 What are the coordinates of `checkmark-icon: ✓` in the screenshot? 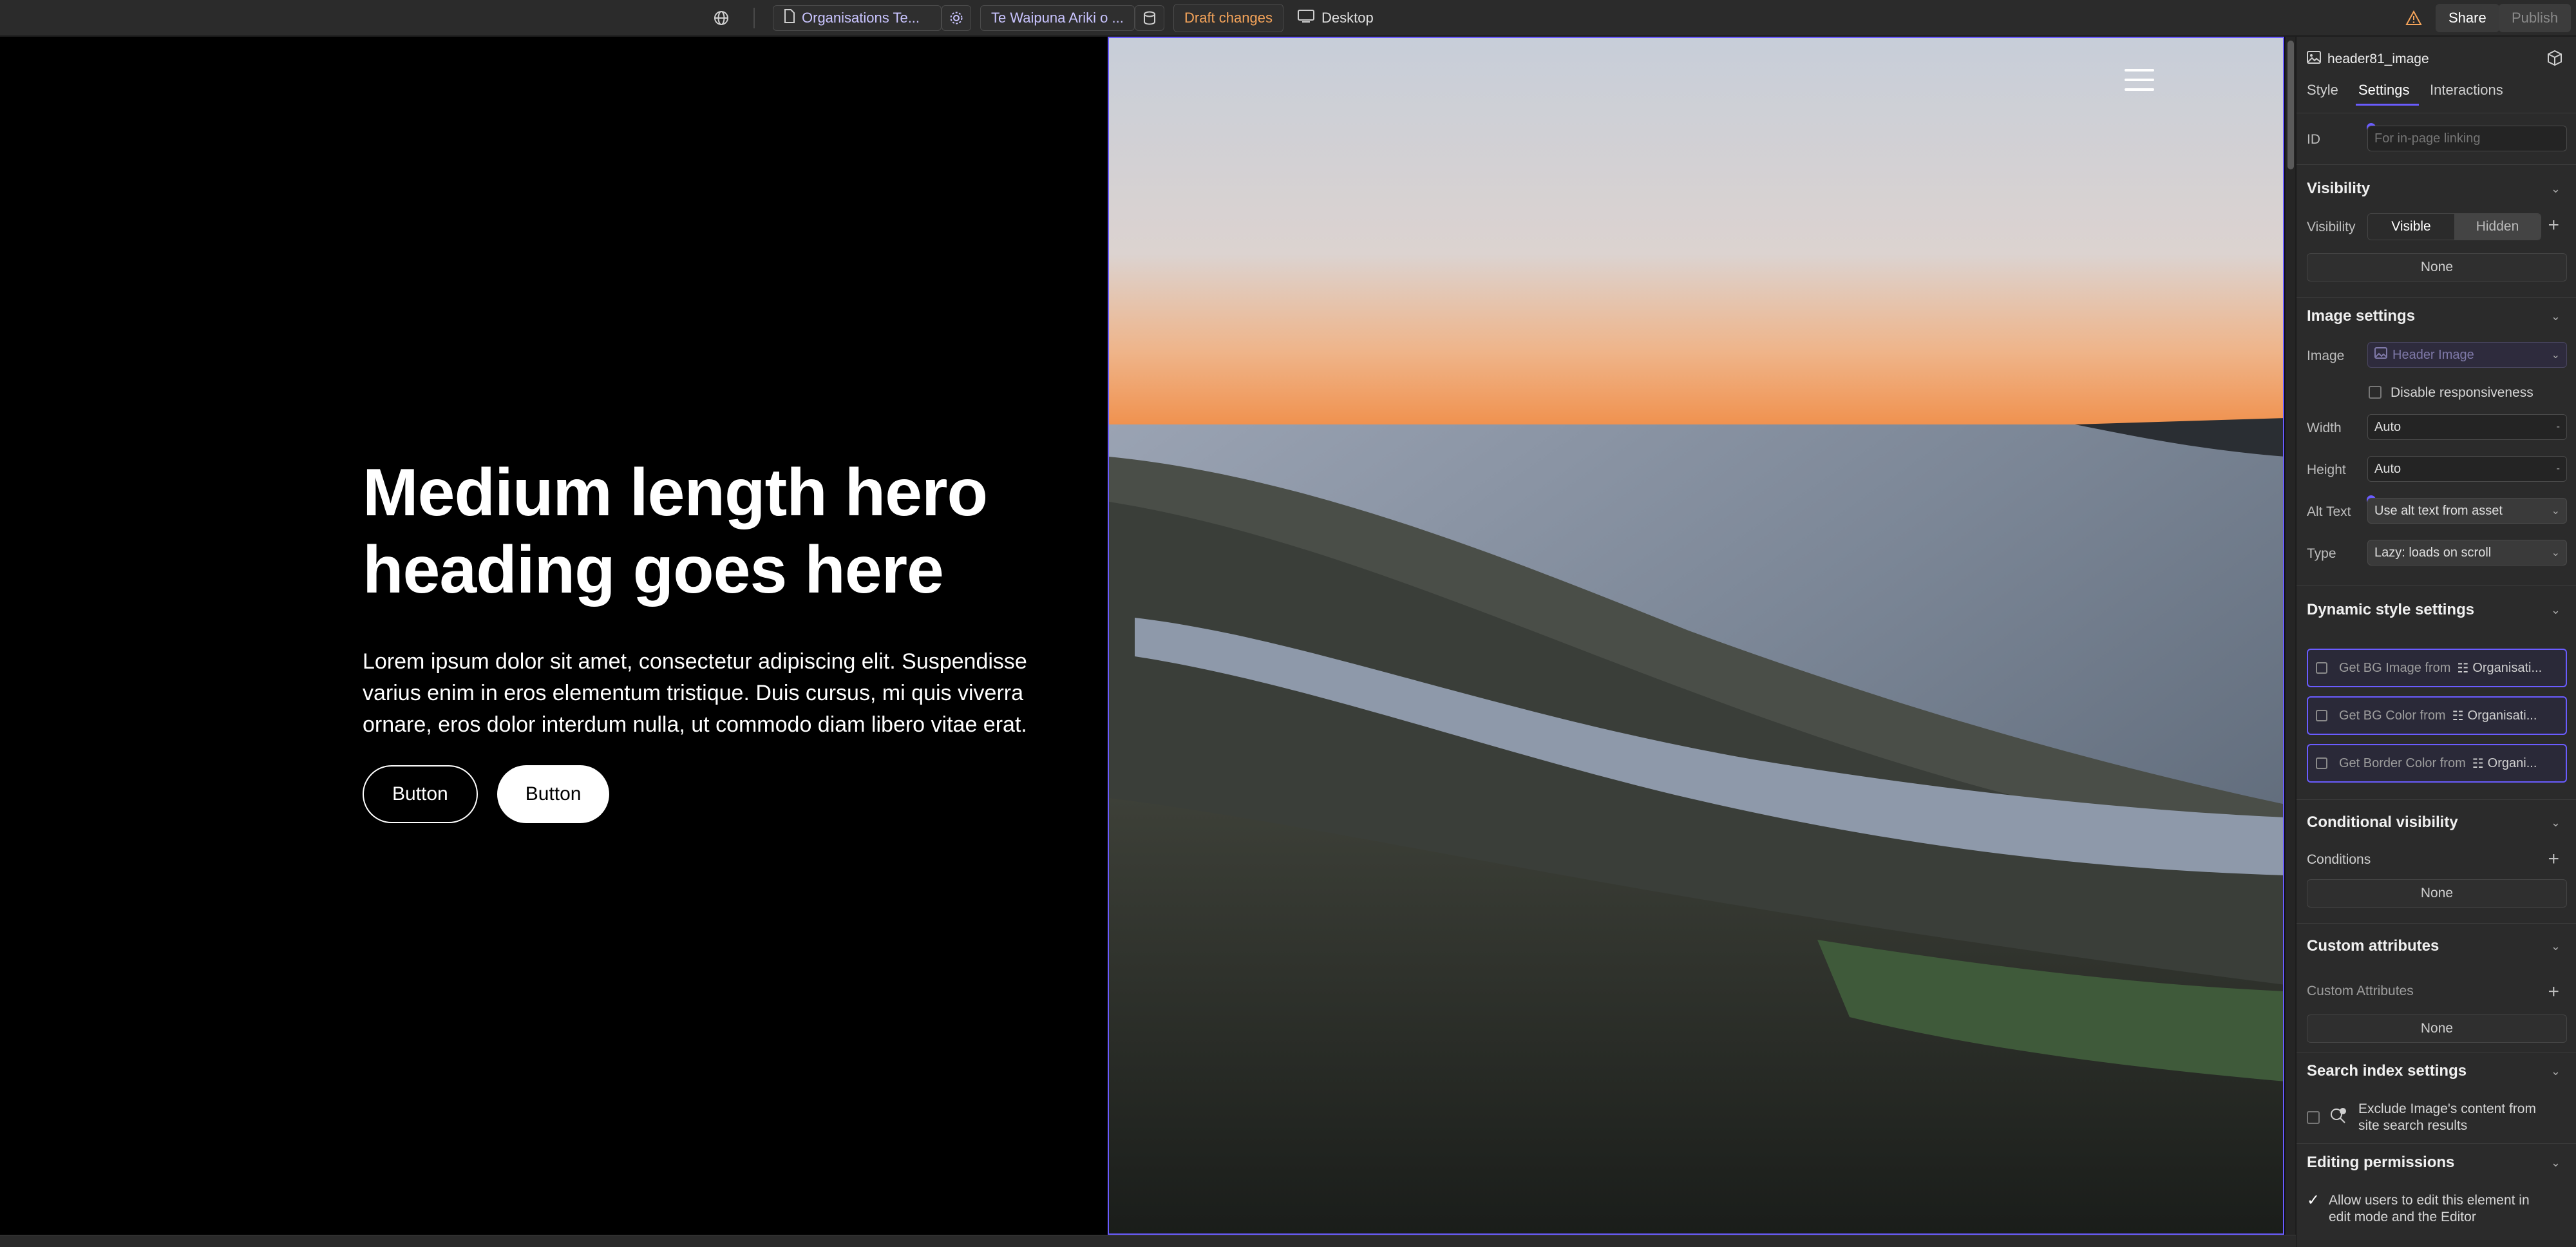 It's located at (2313, 1200).